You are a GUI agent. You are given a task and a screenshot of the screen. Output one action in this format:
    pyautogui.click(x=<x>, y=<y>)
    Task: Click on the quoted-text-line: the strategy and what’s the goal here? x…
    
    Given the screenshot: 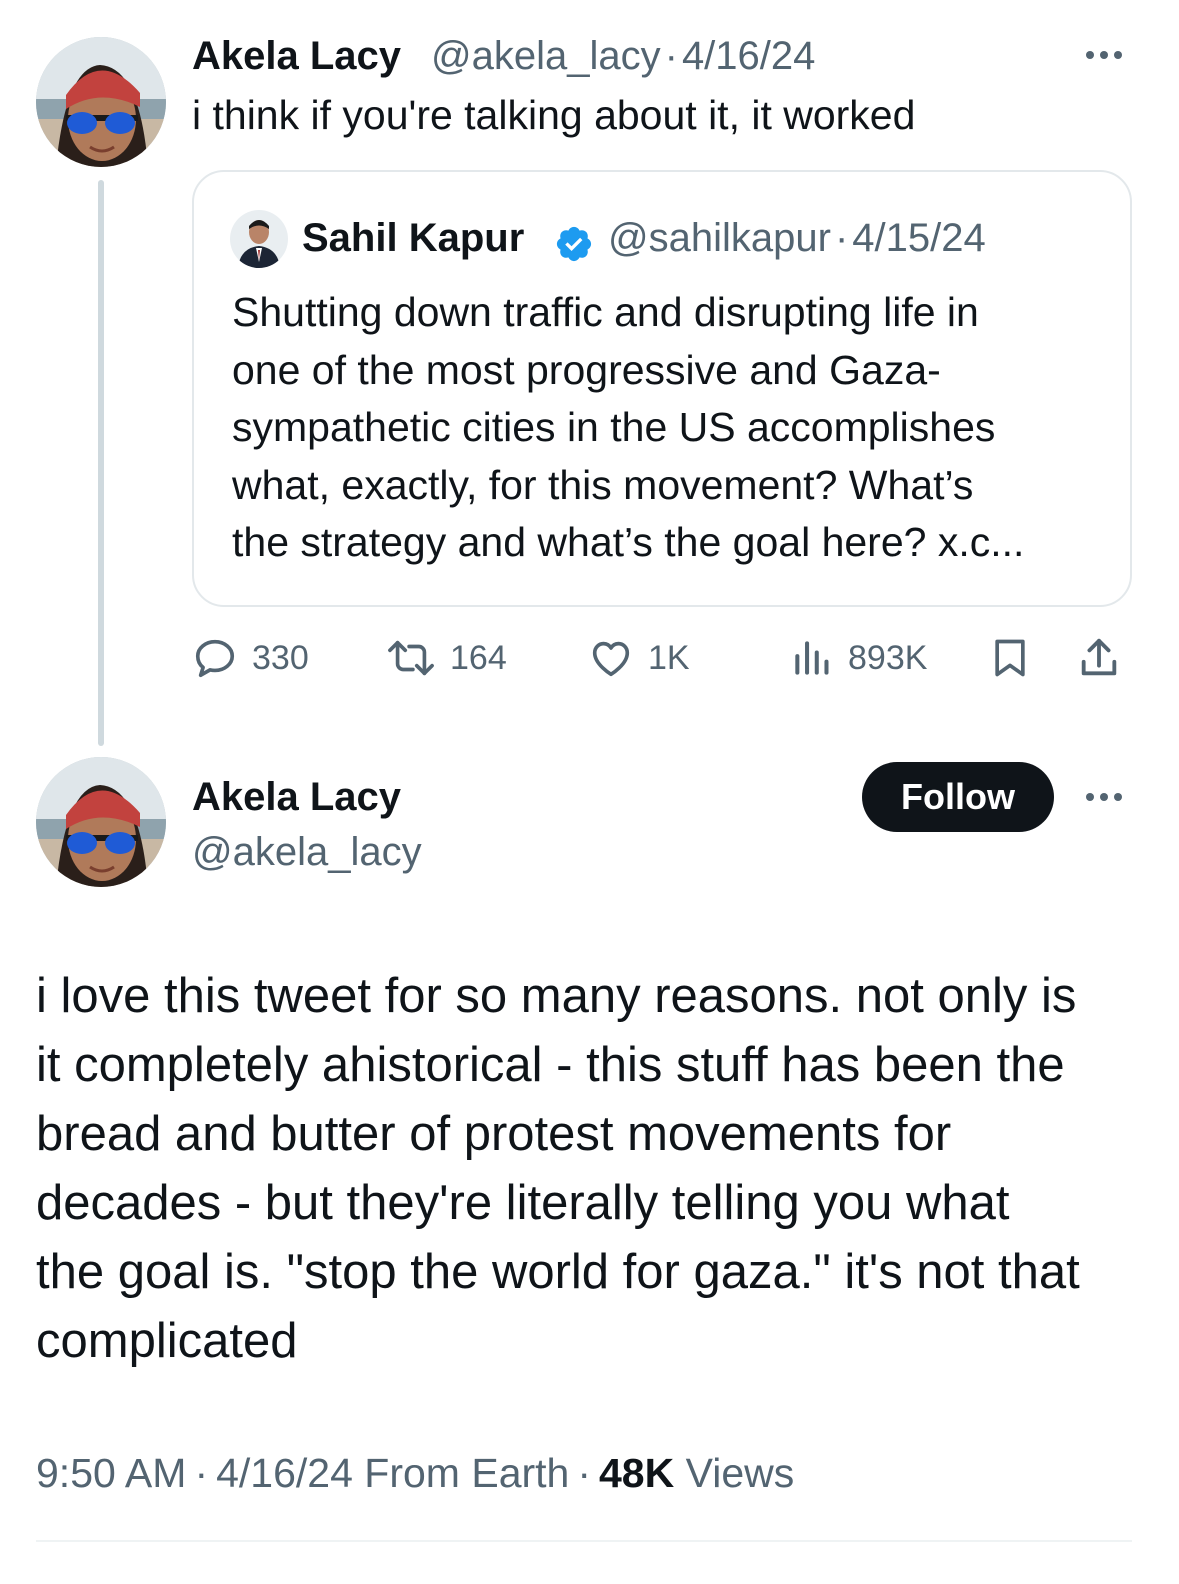 What is the action you would take?
    pyautogui.click(x=628, y=542)
    